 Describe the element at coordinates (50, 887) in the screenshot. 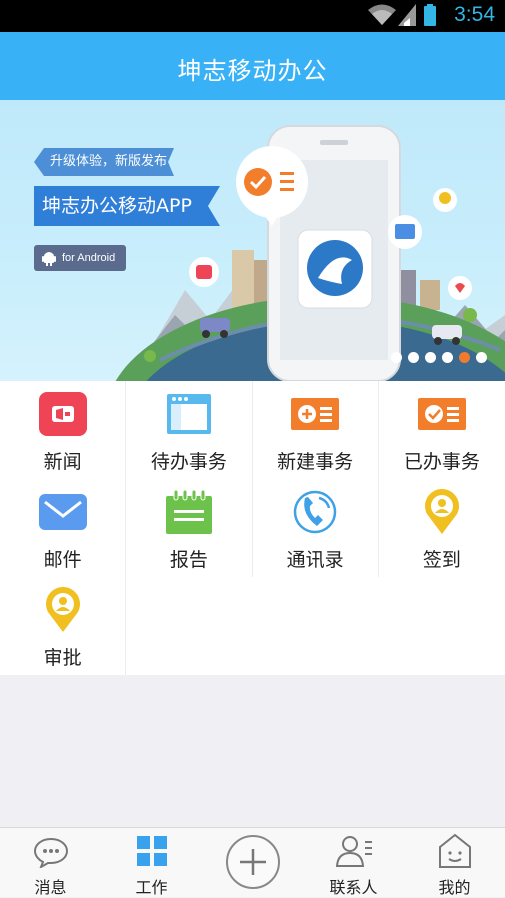

I see `tab-label: 消息` at that location.